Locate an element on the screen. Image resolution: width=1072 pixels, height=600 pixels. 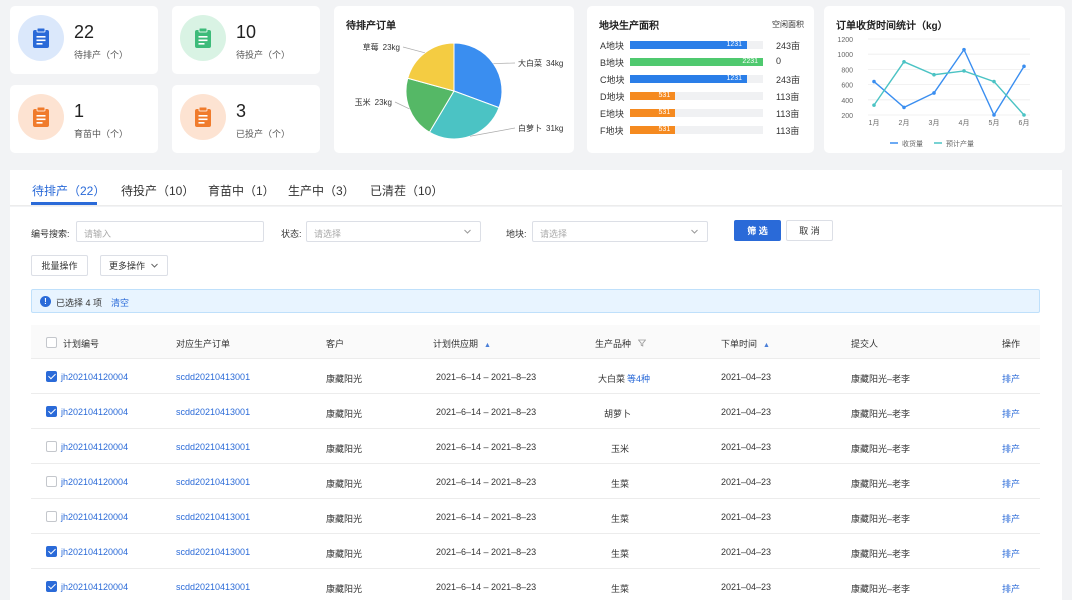
plot-bar-track: 2231 is located at coordinates (696, 62).